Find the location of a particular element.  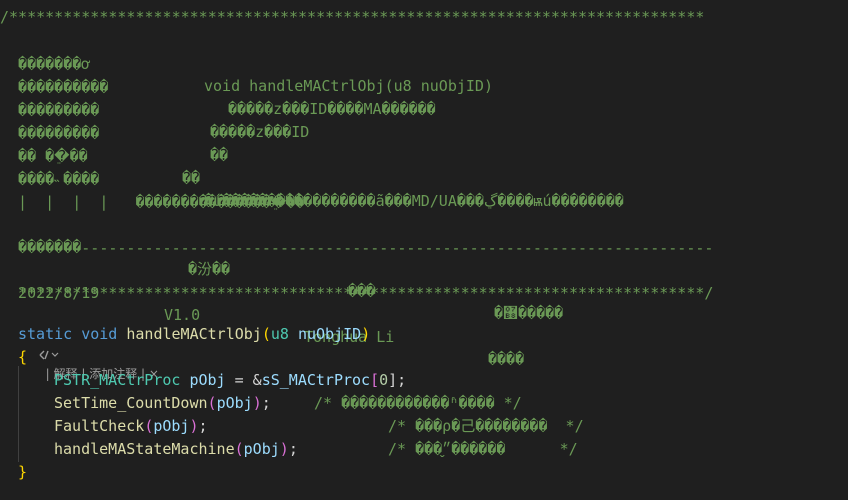

param-name: nuObjID is located at coordinates (329, 334).